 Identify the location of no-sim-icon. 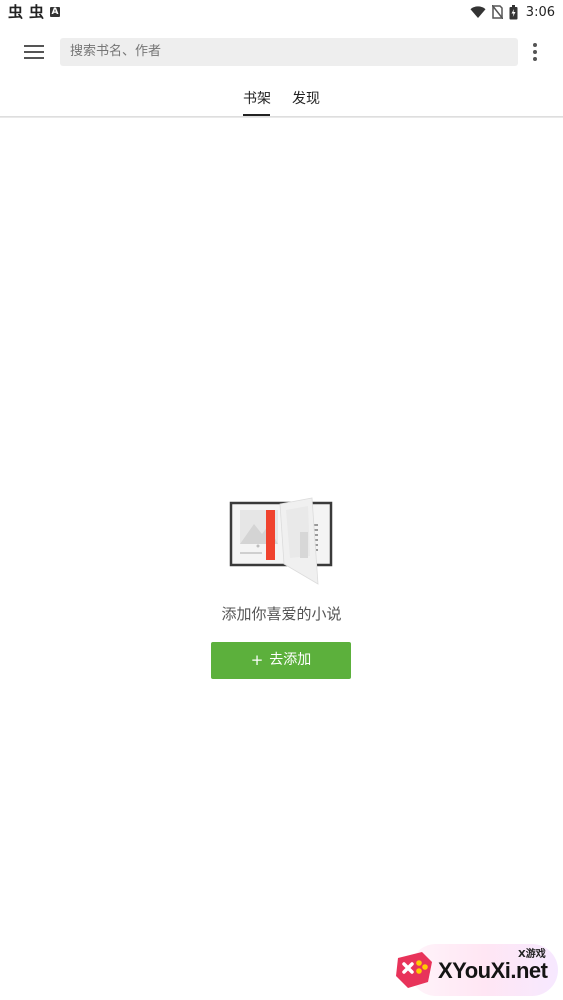
(497, 12).